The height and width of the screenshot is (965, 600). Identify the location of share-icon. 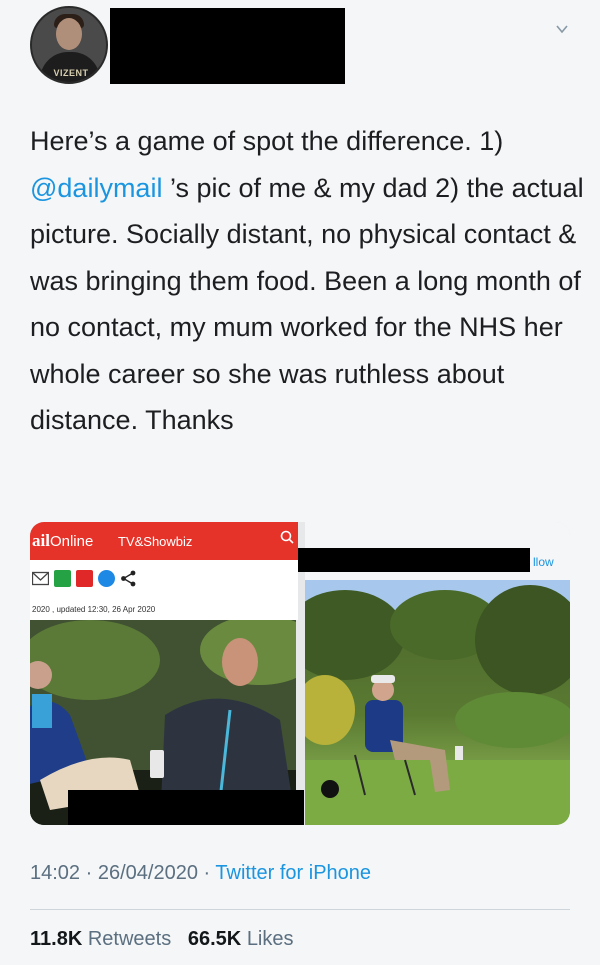
(128, 578).